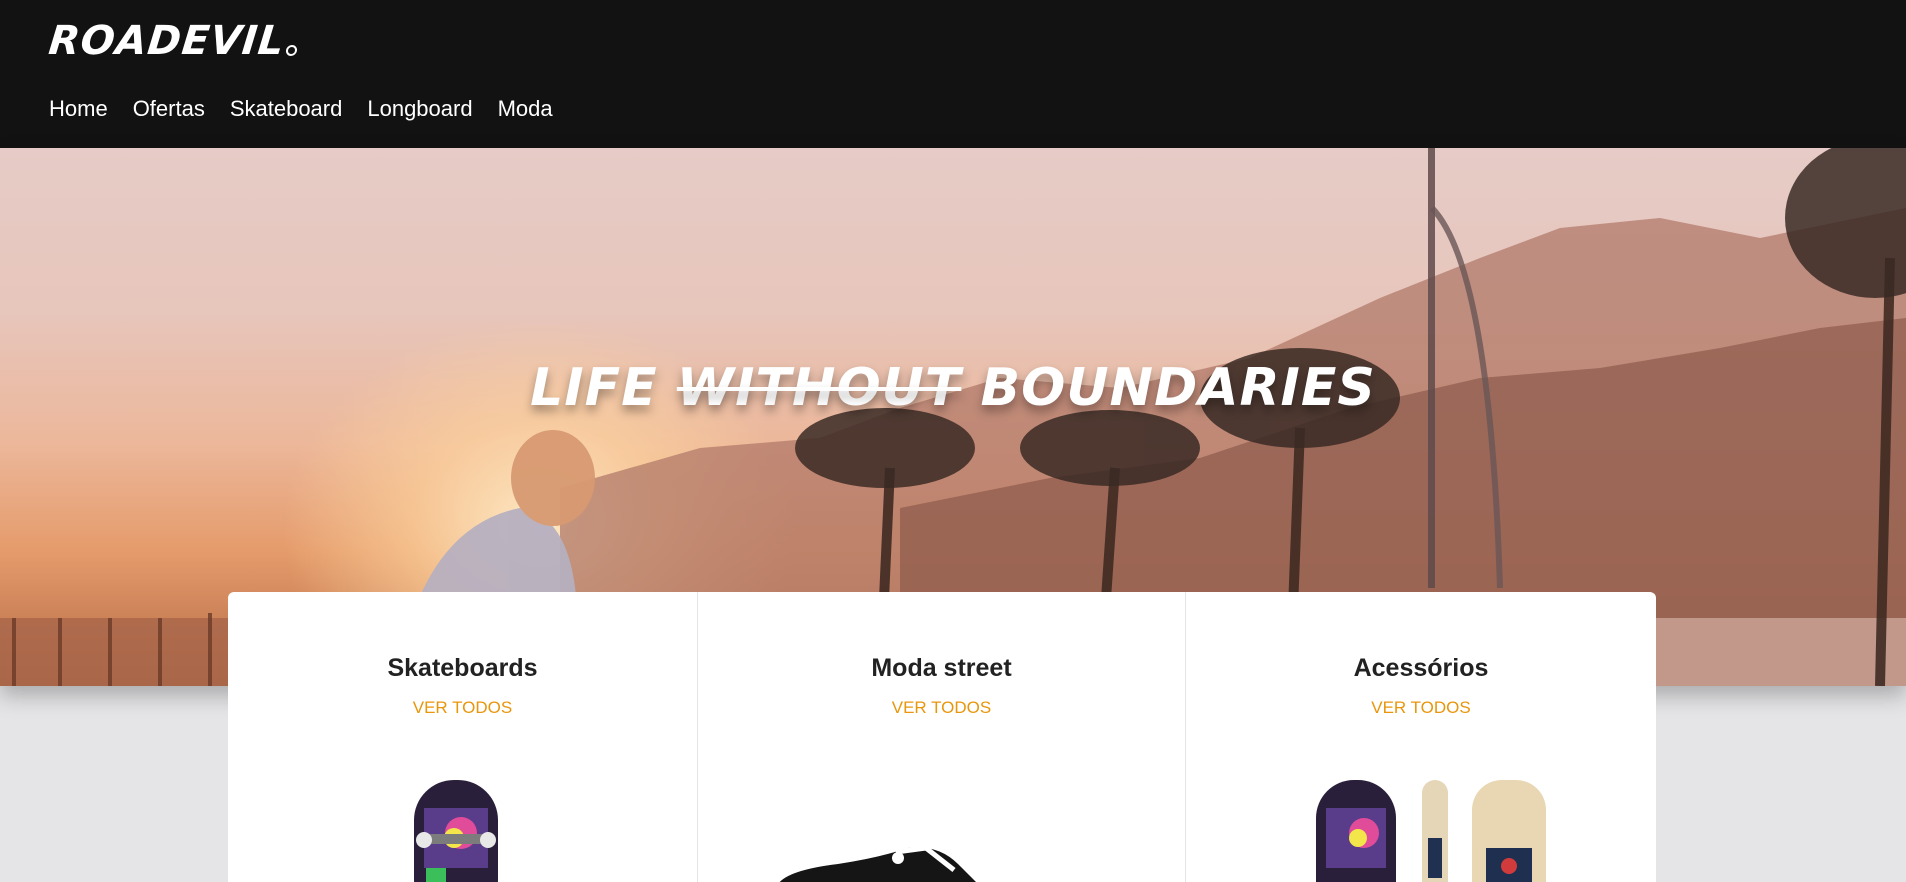  I want to click on sneaker-product-image, so click(878, 863).